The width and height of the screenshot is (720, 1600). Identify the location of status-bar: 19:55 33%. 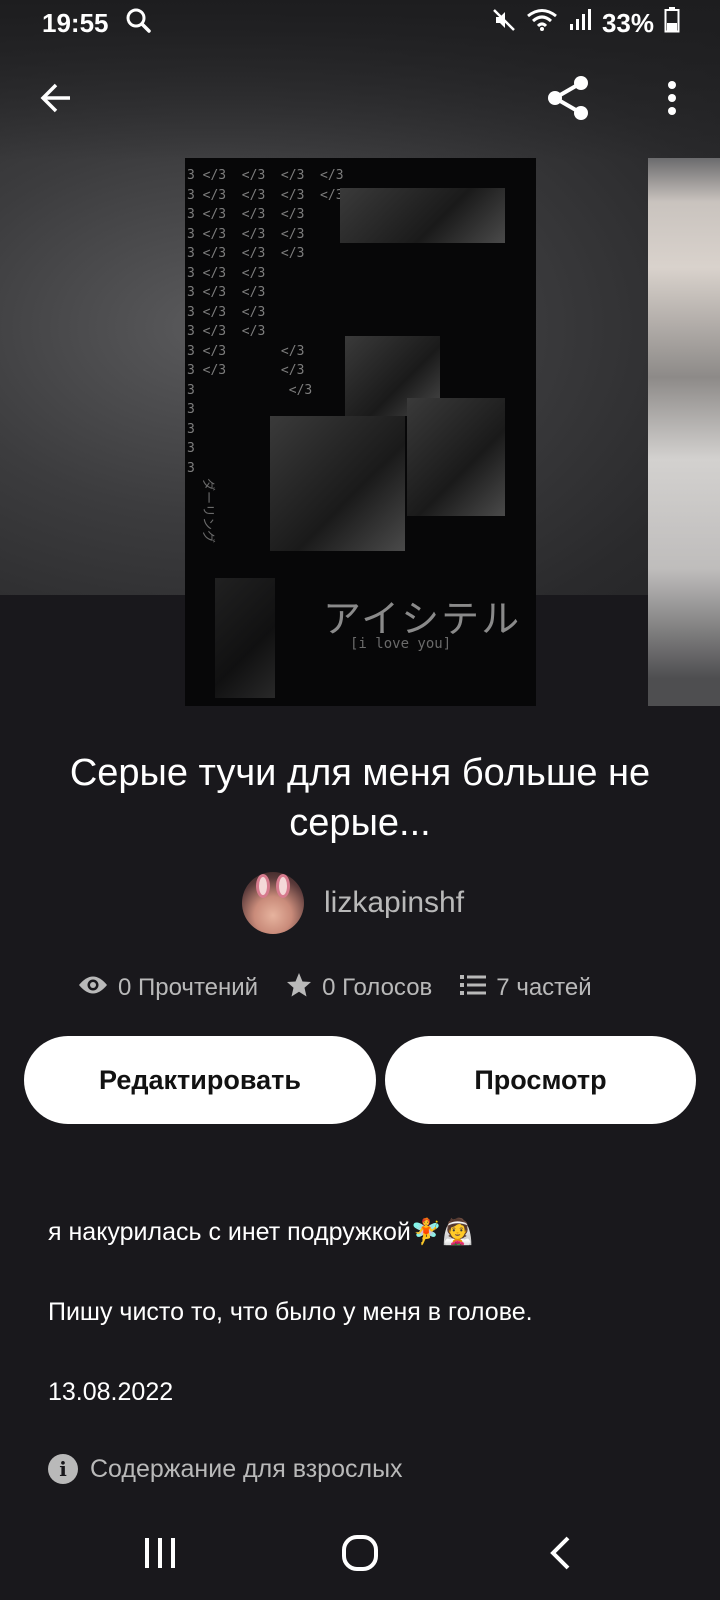
(360, 23).